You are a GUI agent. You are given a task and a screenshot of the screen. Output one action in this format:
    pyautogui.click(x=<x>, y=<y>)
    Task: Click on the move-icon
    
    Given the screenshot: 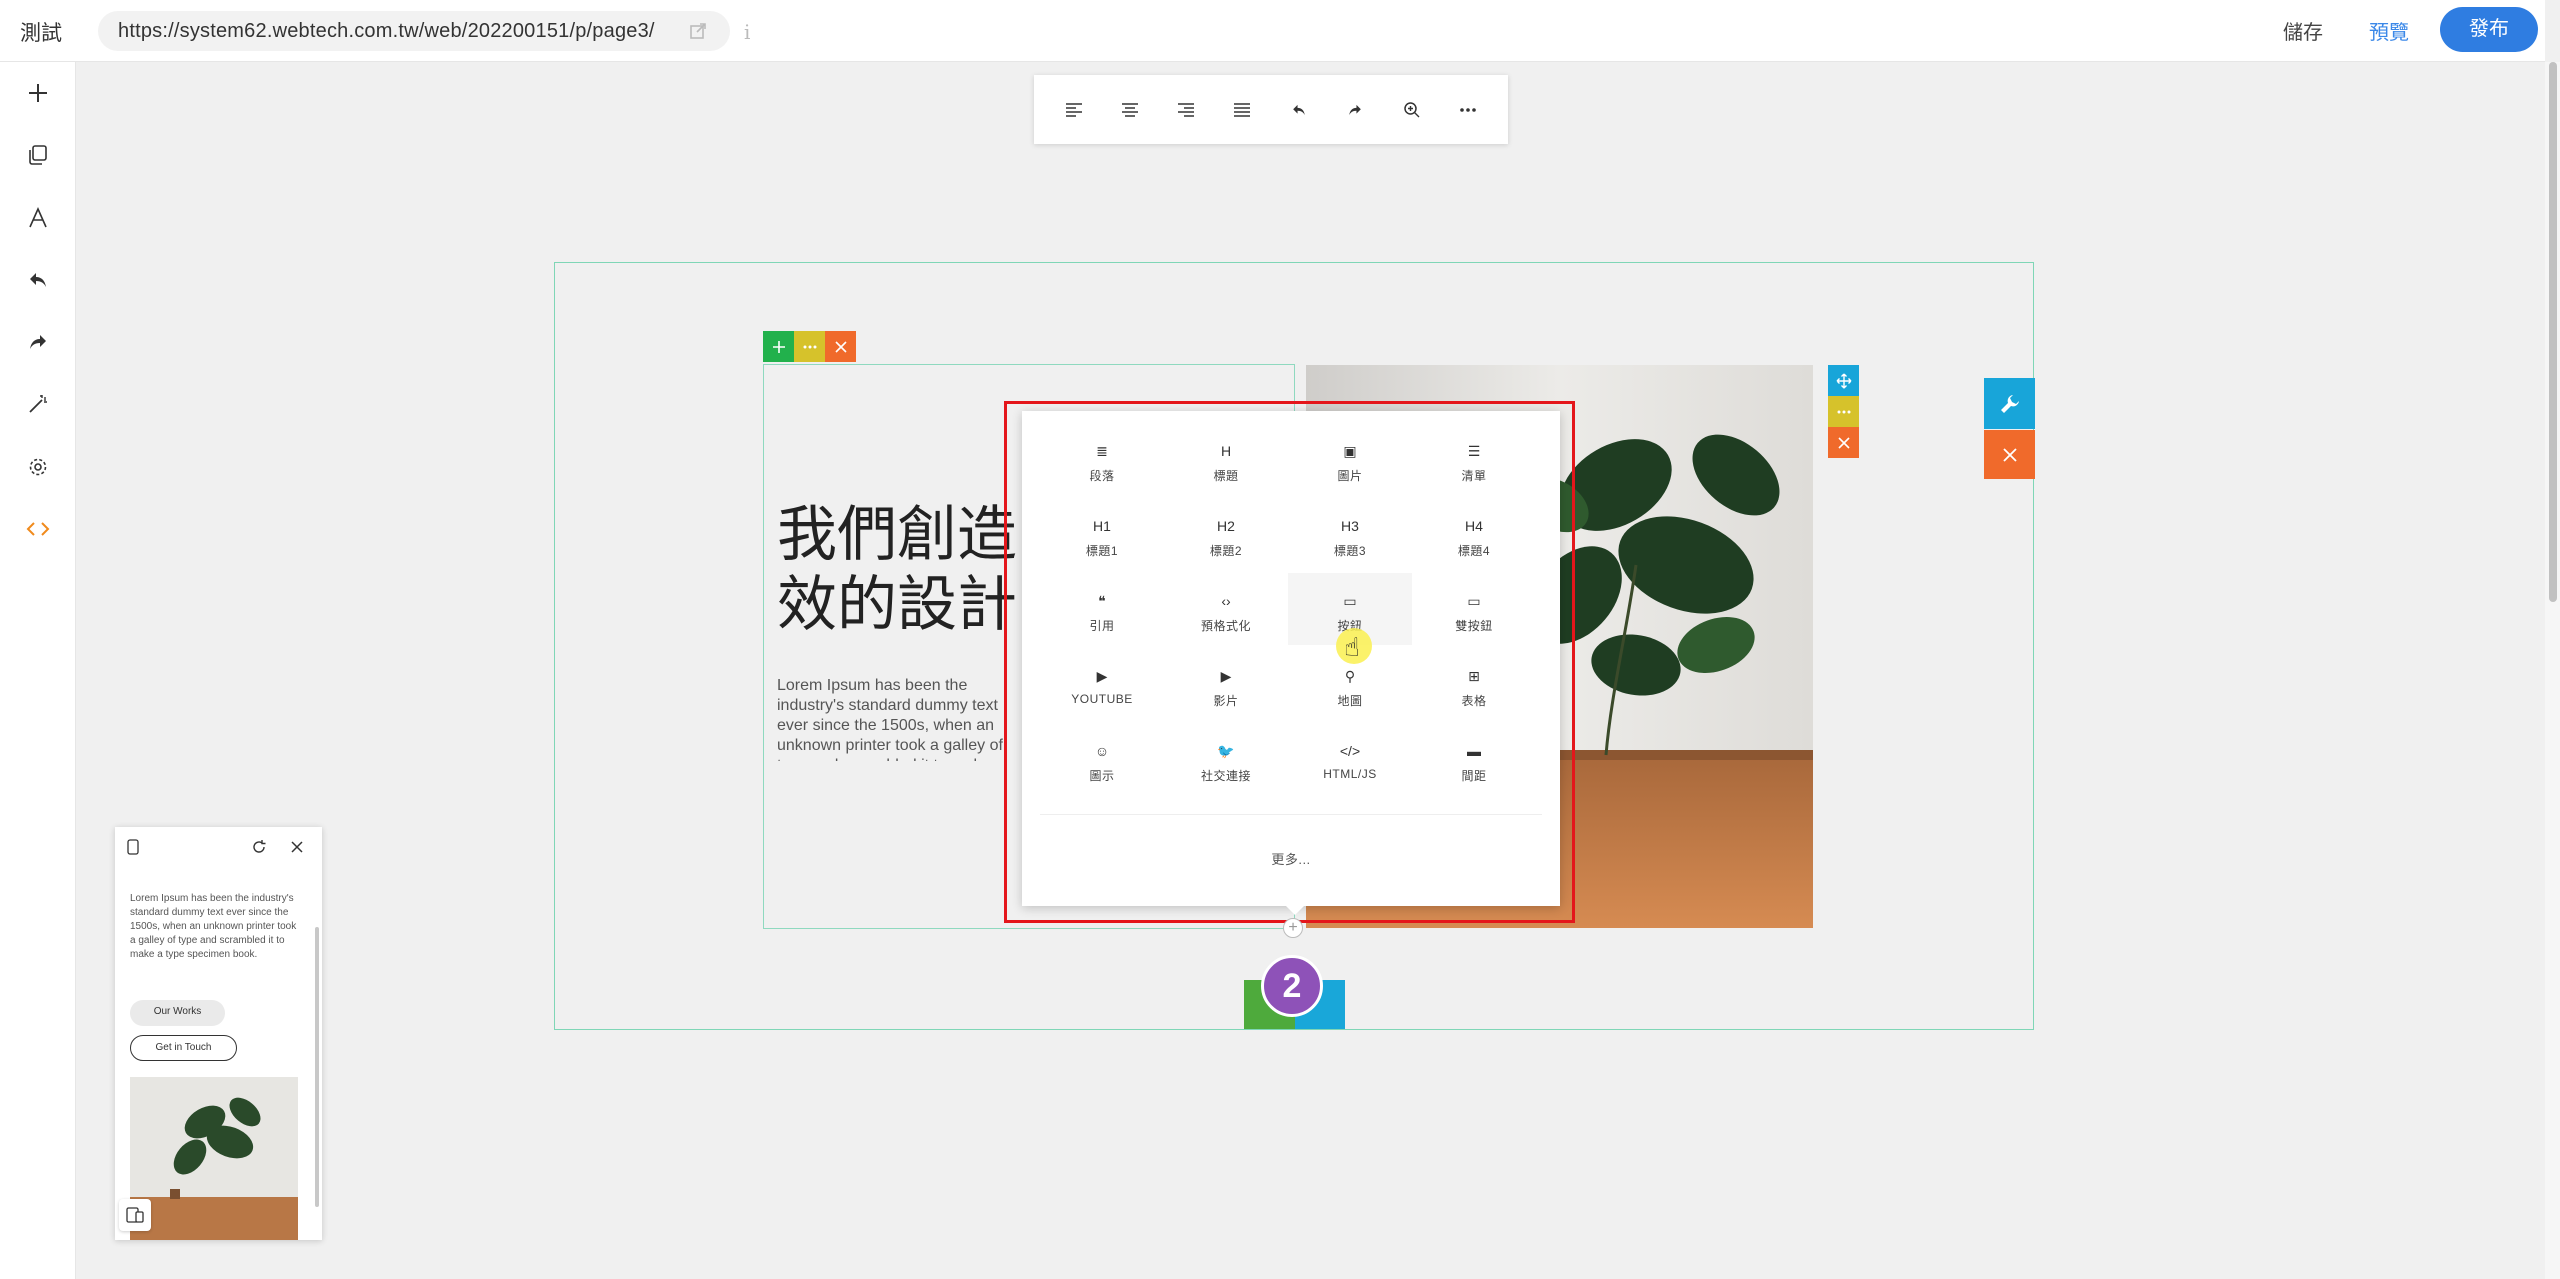 What is the action you would take?
    pyautogui.click(x=1843, y=380)
    